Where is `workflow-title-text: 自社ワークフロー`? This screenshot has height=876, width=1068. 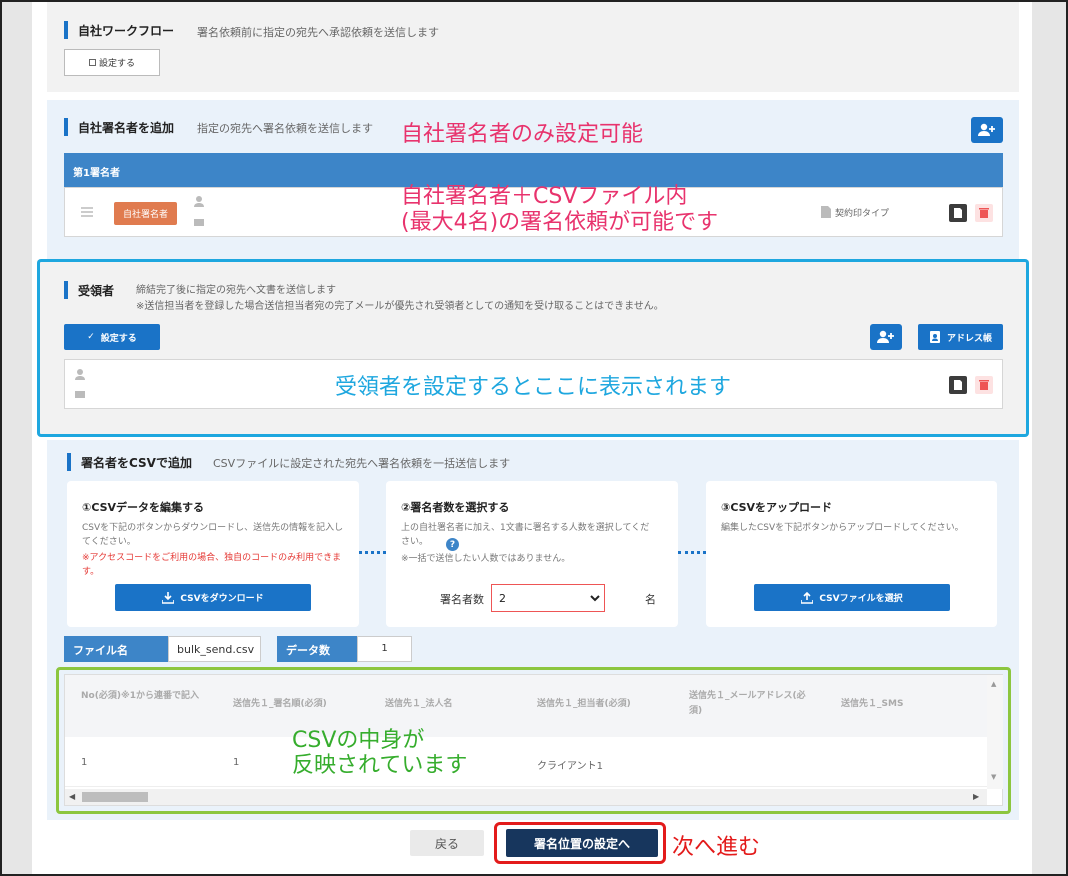 workflow-title-text: 自社ワークフロー is located at coordinates (126, 30).